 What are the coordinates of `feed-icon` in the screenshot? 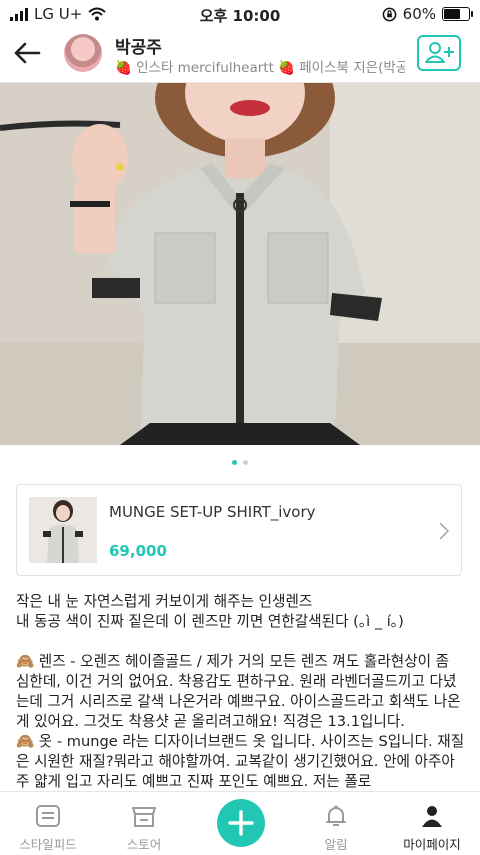 It's located at (48, 816).